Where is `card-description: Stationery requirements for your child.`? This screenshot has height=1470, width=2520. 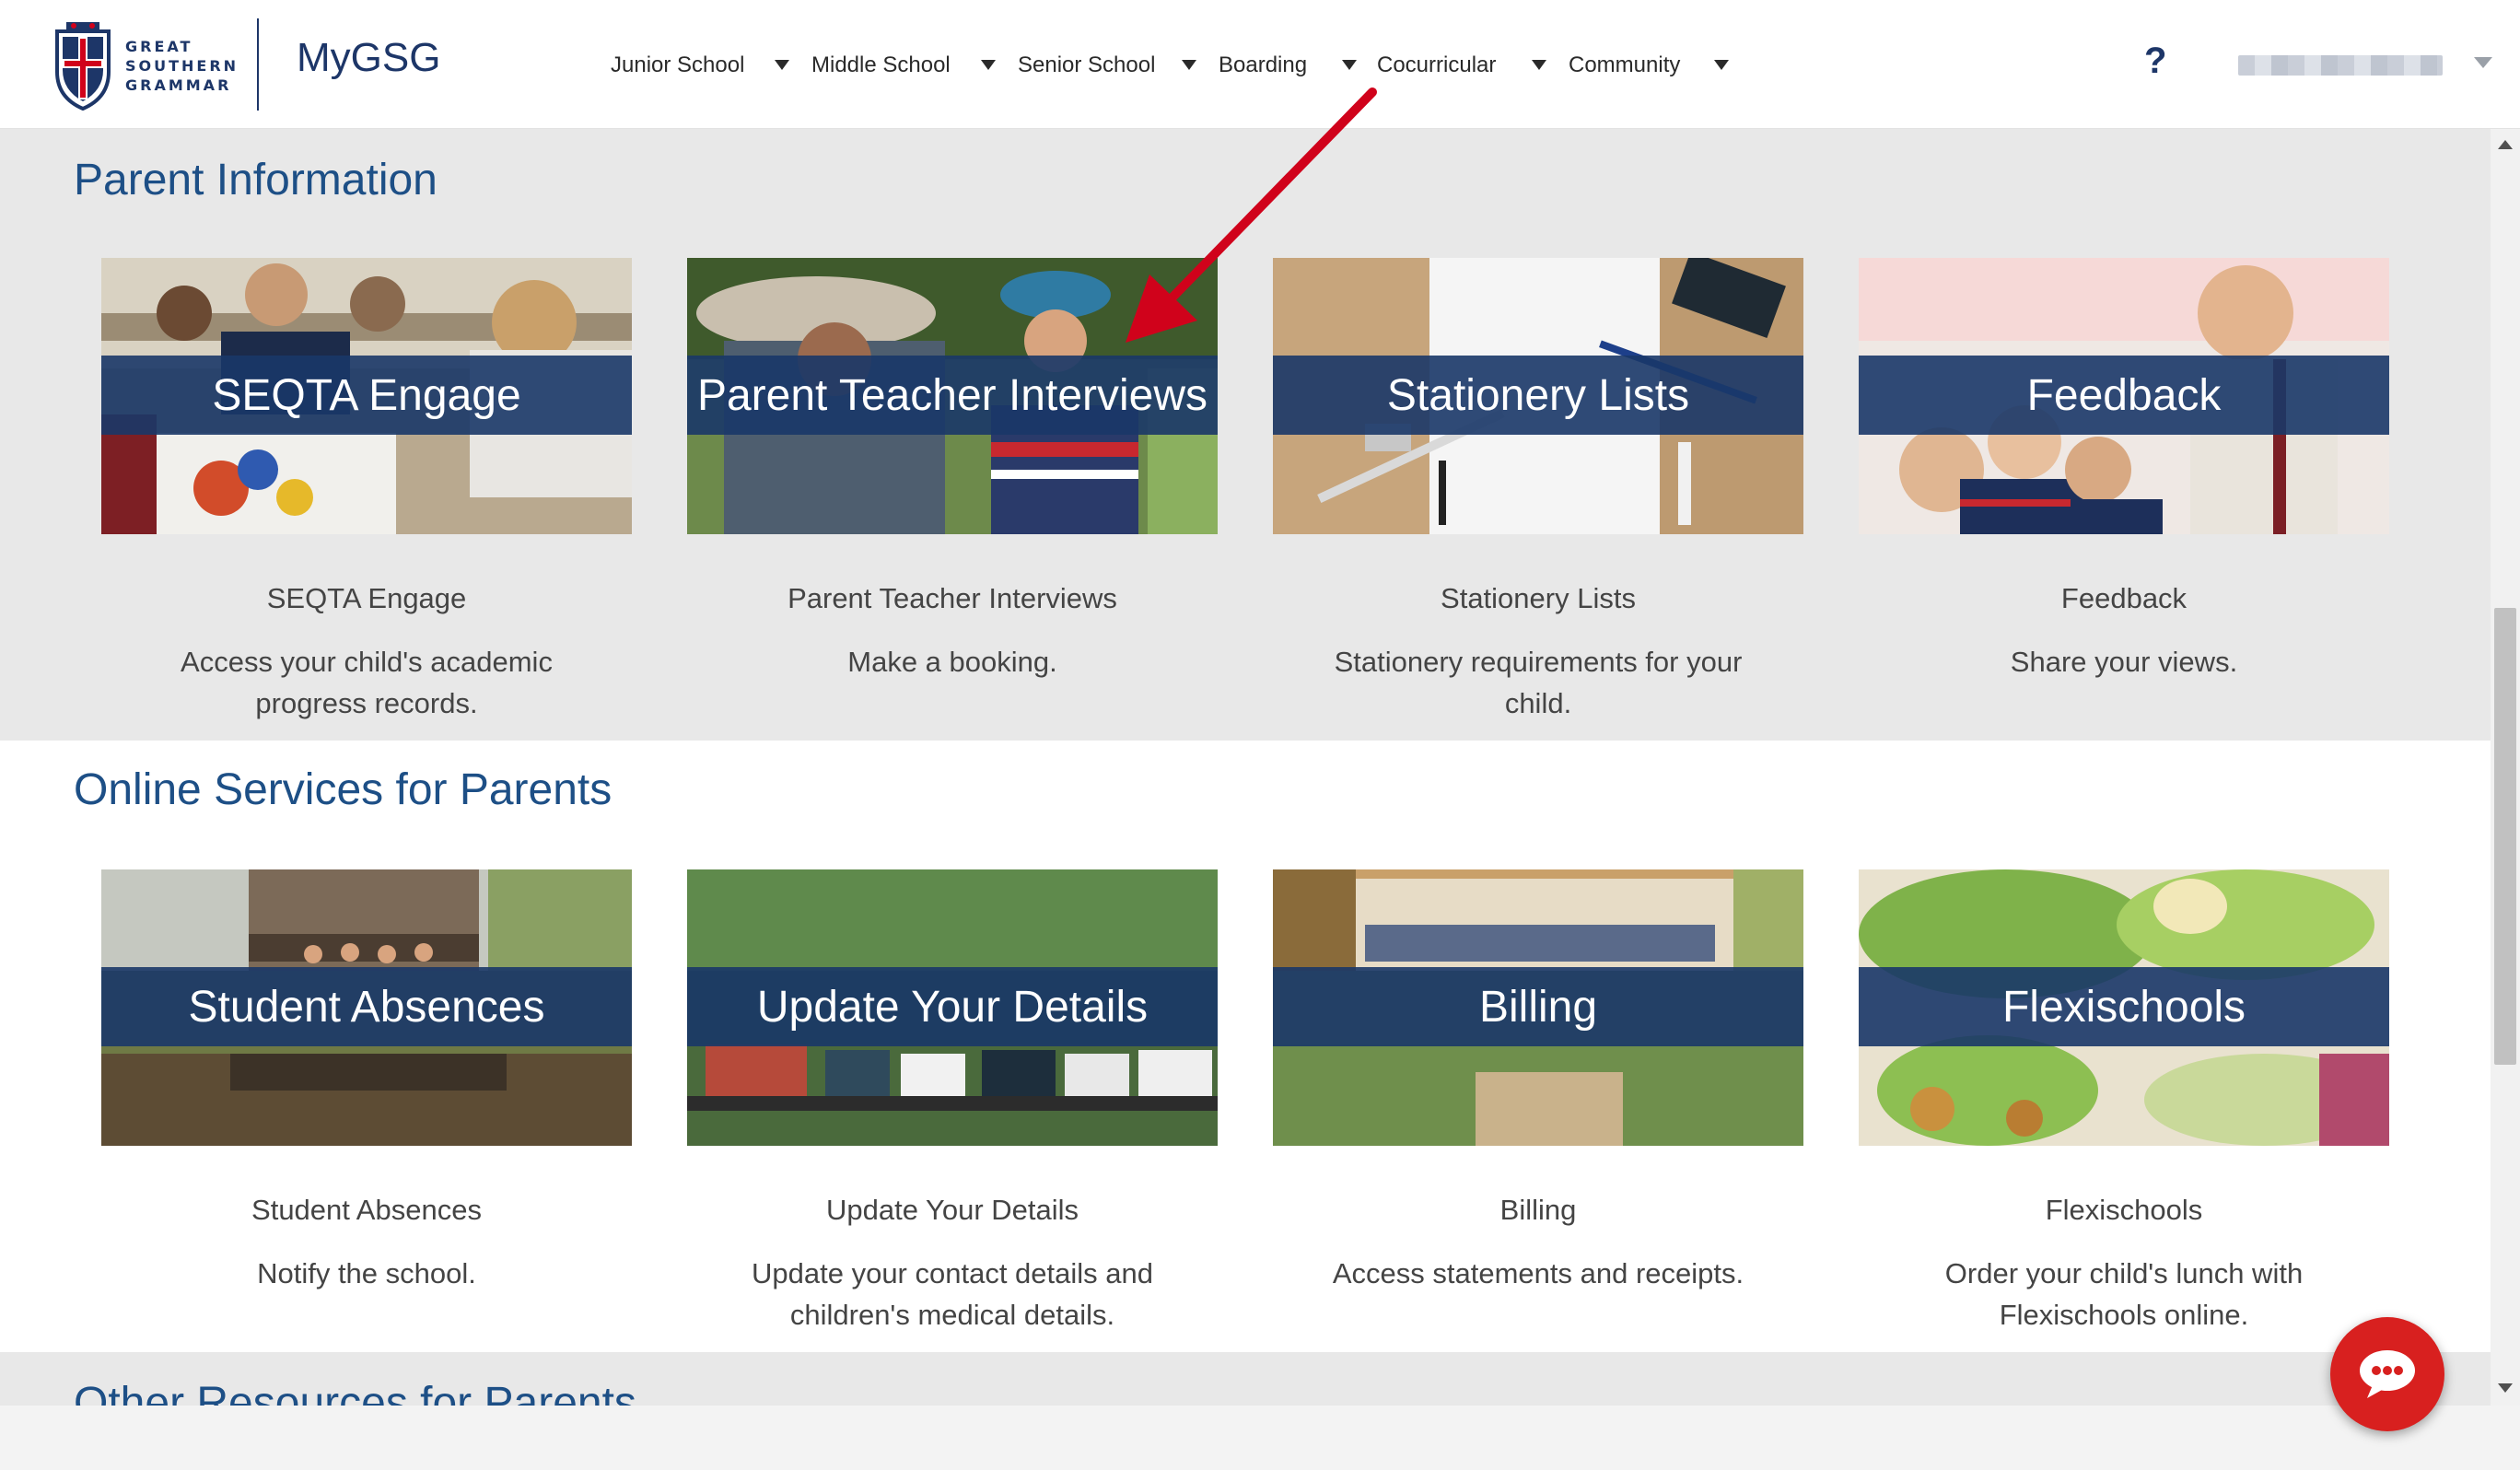 card-description: Stationery requirements for your child. is located at coordinates (1538, 682).